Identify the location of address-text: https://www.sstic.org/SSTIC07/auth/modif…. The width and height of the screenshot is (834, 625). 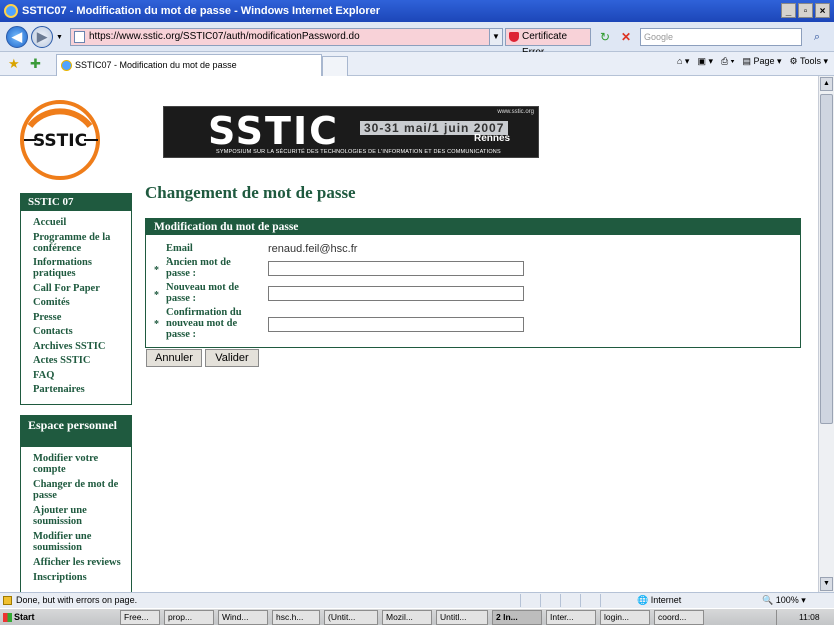
(224, 36).